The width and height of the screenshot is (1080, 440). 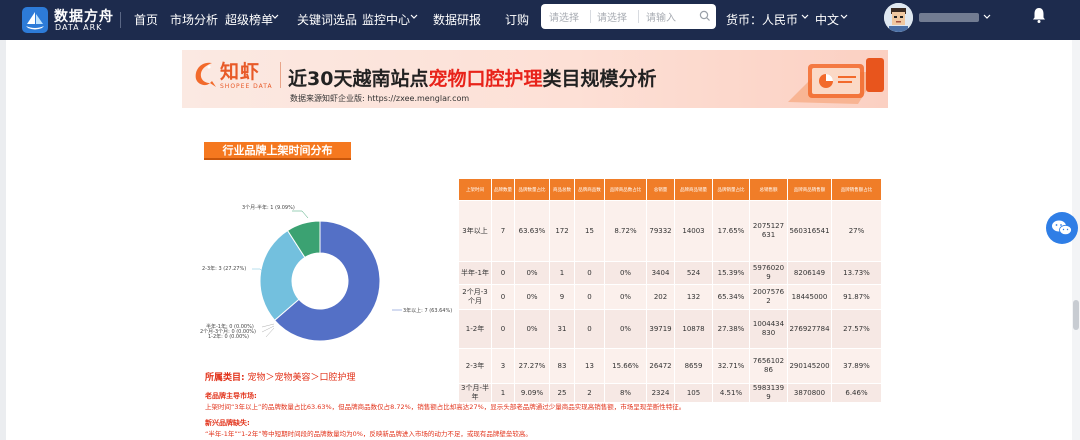 What do you see at coordinates (731, 273) in the screenshot?
I see `table-cell: 15.39%` at bounding box center [731, 273].